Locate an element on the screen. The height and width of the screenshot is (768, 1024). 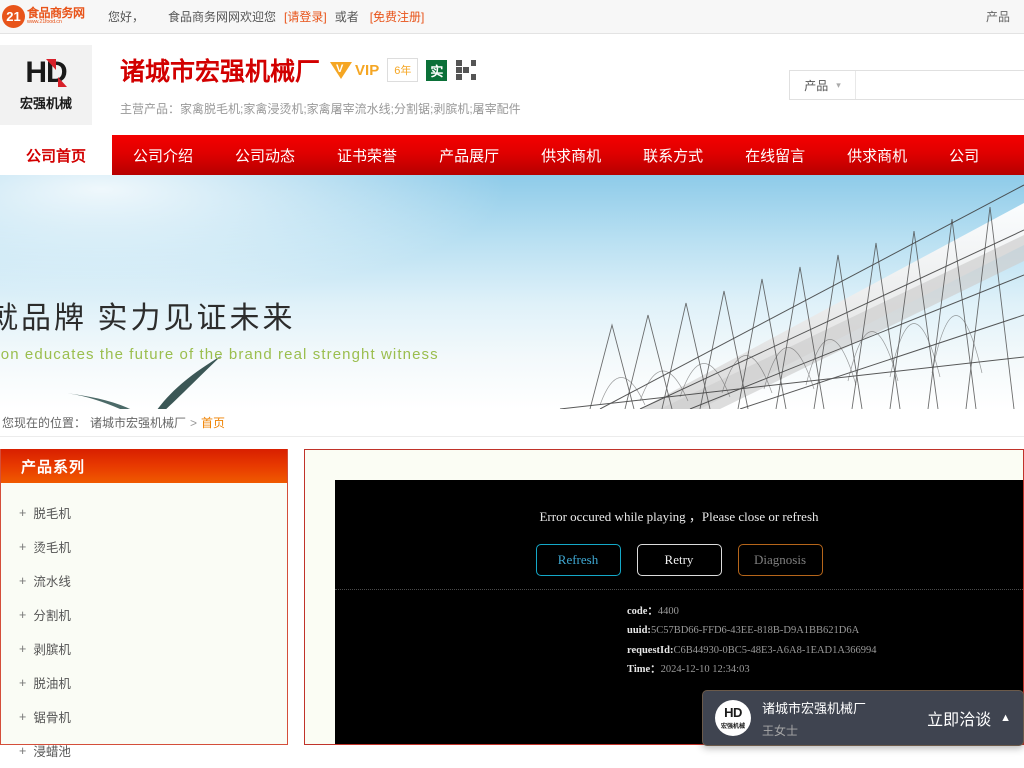
sidebar-item-tuomaoji: + 脱毛机 is located at coordinates (153, 512).